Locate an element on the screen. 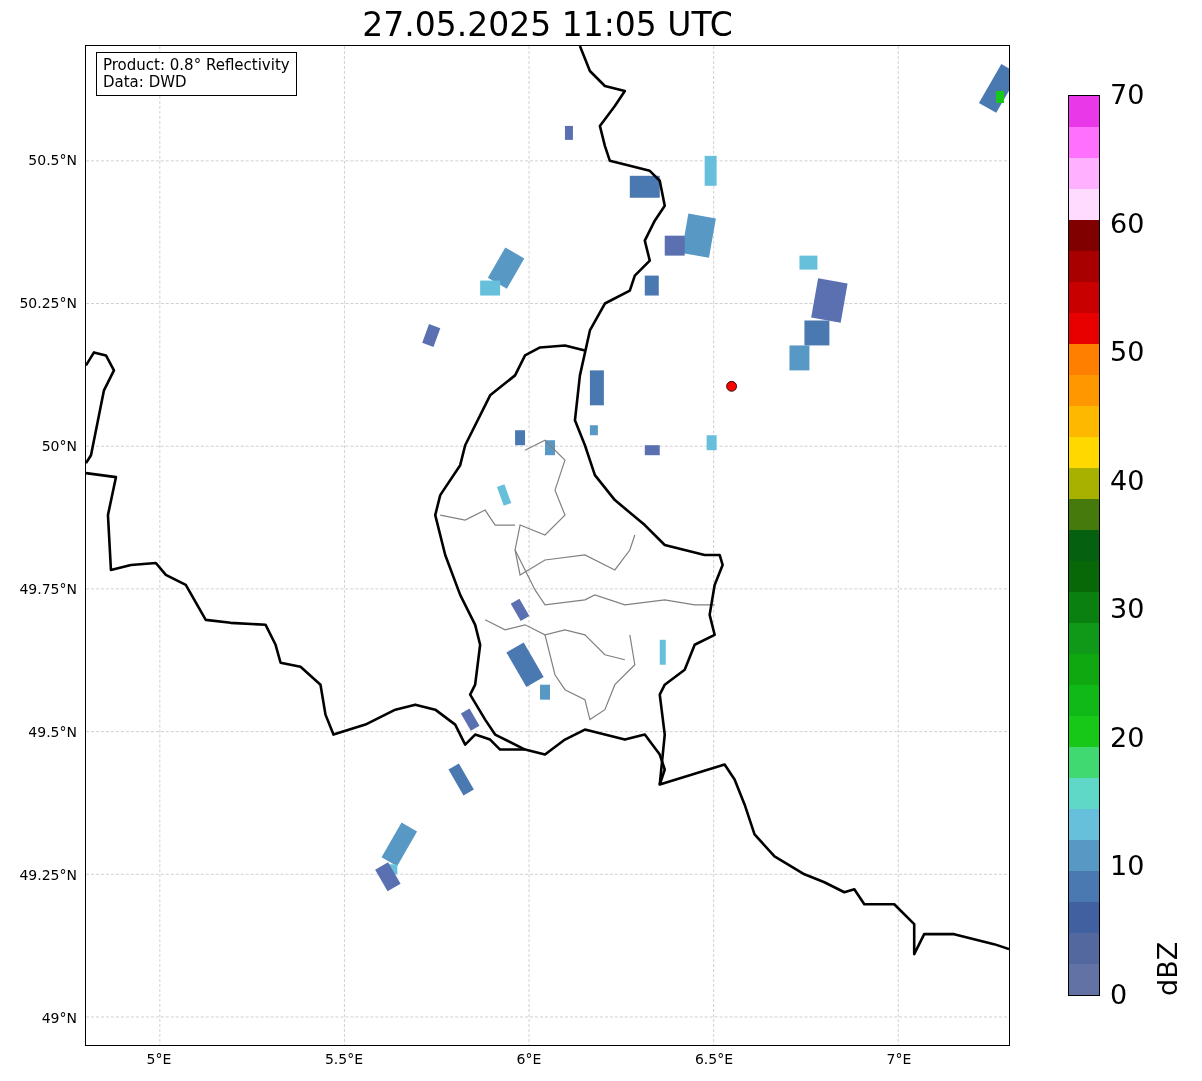  colorbar-tick-label: 30 is located at coordinates (1127, 609).